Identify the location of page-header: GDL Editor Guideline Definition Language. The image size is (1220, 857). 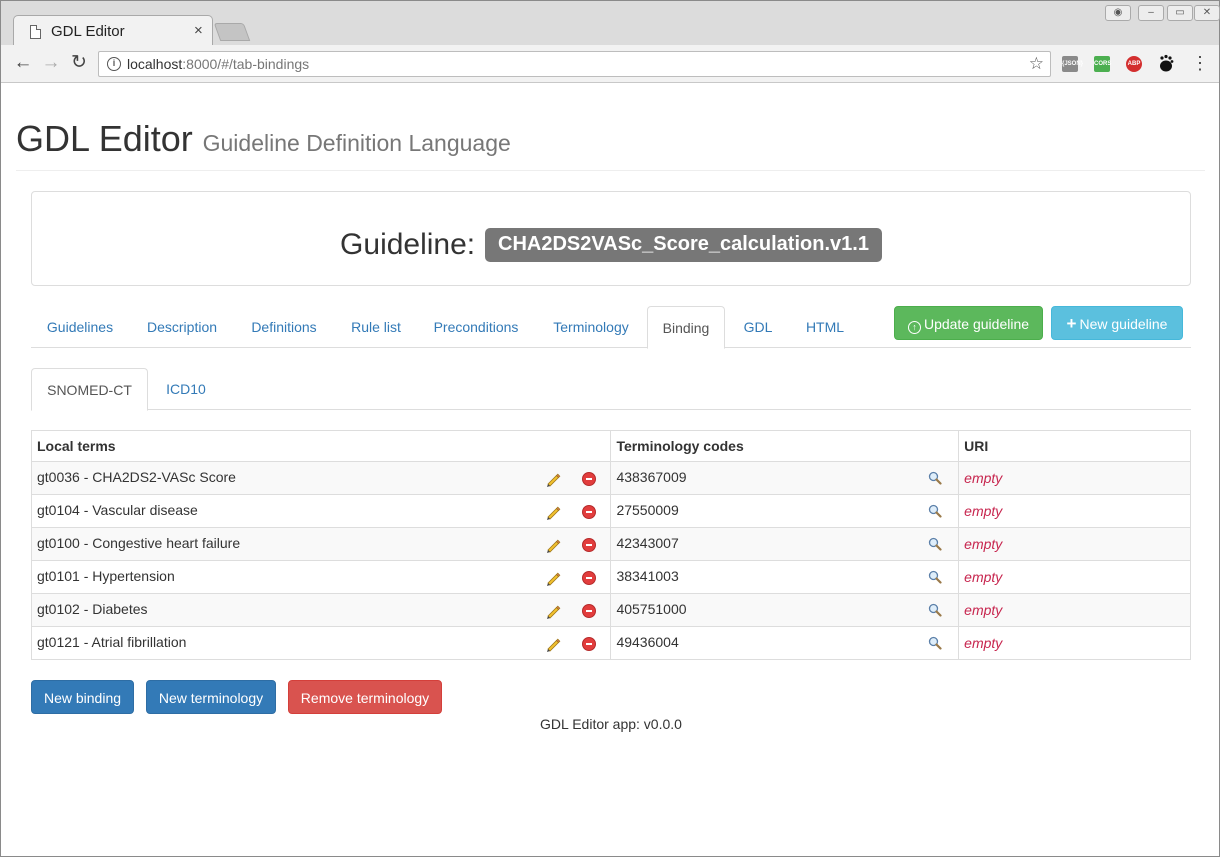
(610, 144).